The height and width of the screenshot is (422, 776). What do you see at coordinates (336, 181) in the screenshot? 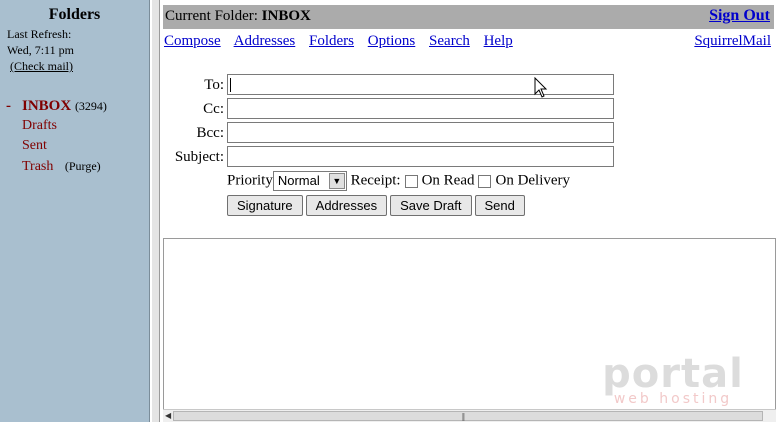
I see `chevron-down-icon: ▼` at bounding box center [336, 181].